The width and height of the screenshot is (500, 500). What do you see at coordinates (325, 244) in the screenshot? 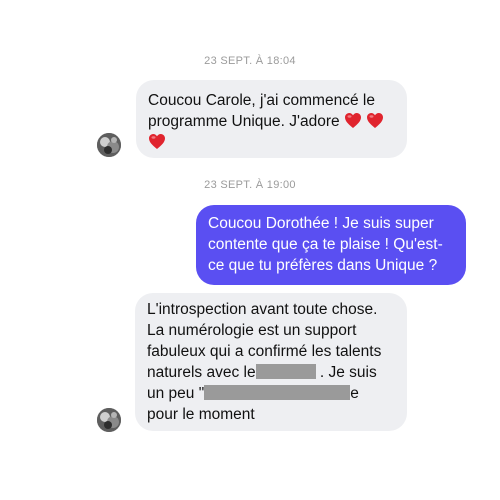
I see `message-text: contente que ça te plaise ! Qu'est-` at bounding box center [325, 244].